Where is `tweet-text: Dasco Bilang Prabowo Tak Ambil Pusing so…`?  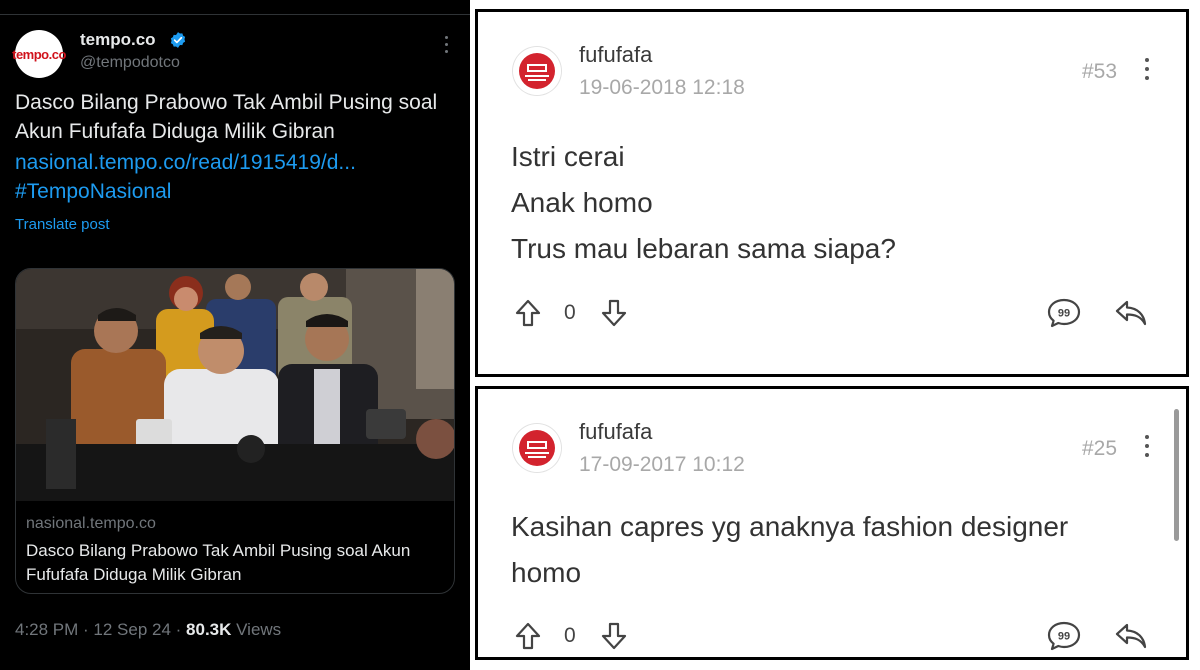 tweet-text: Dasco Bilang Prabowo Tak Ambil Pusing so… is located at coordinates (226, 117).